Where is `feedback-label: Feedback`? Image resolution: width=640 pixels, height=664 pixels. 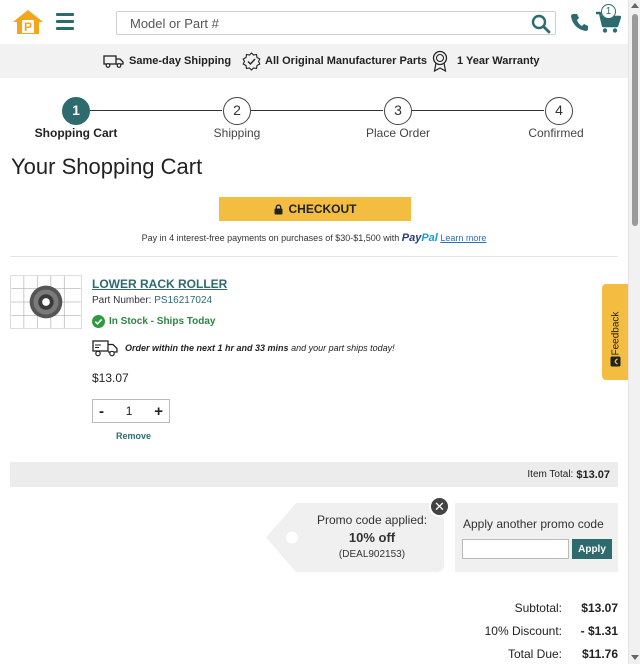
feedback-label: Feedback is located at coordinates (616, 334).